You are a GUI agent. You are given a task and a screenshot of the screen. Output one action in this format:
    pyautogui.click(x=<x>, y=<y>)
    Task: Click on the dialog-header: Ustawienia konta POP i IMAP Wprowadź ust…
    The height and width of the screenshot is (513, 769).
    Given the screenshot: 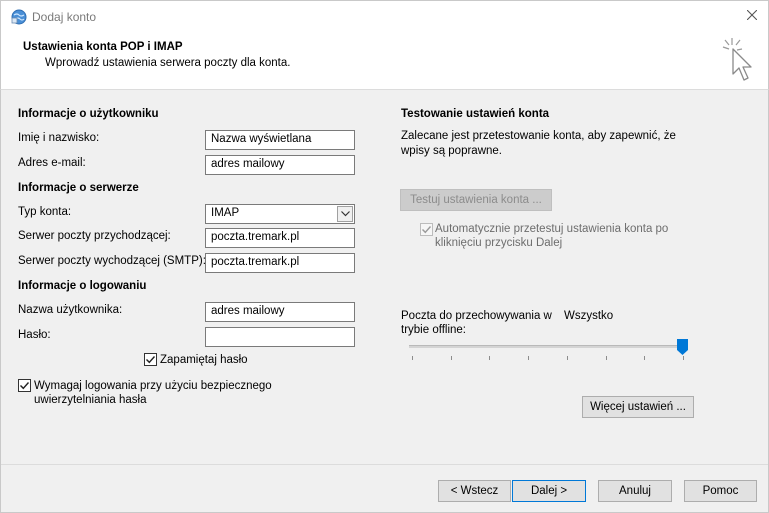 What is the action you would take?
    pyautogui.click(x=384, y=60)
    